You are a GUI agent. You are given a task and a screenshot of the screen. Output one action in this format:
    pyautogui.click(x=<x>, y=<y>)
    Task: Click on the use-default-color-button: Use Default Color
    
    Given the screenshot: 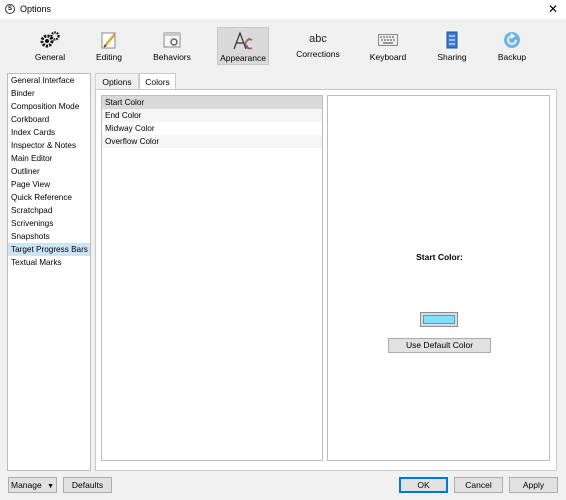 What is the action you would take?
    pyautogui.click(x=439, y=345)
    